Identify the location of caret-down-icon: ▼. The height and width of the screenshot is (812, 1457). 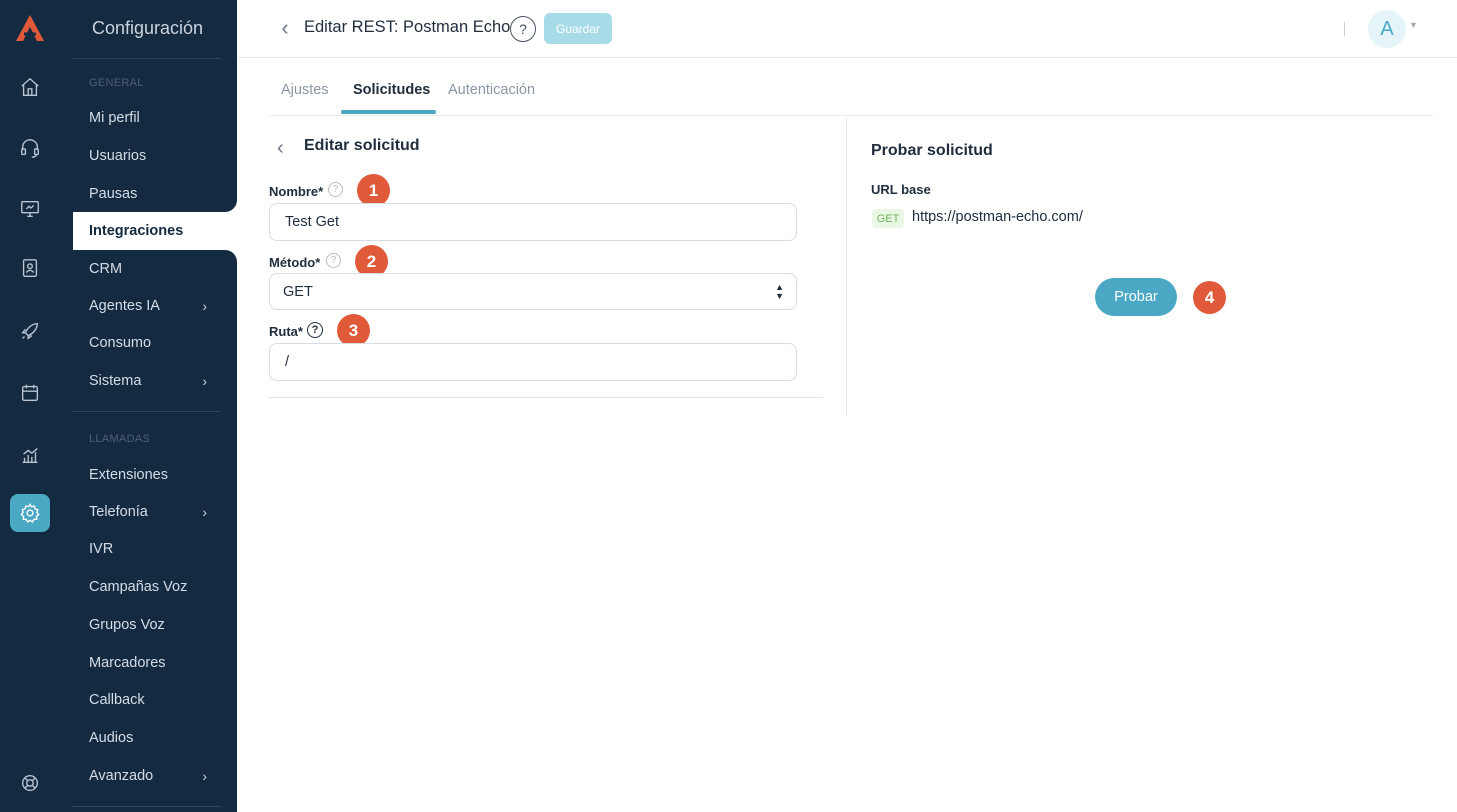
(1413, 25).